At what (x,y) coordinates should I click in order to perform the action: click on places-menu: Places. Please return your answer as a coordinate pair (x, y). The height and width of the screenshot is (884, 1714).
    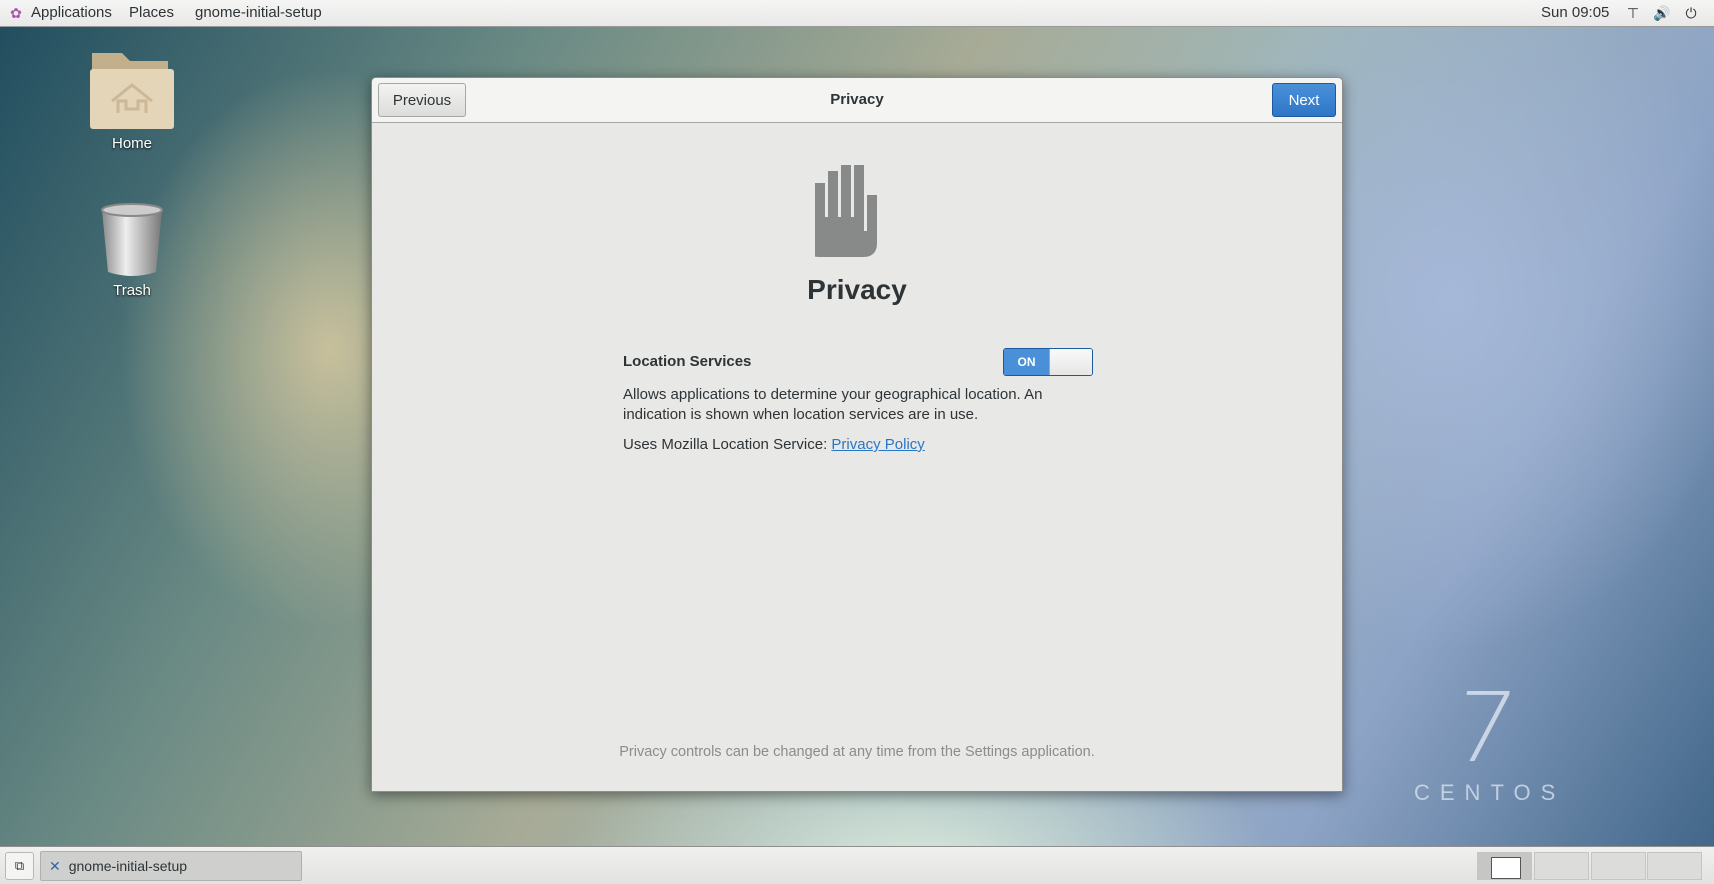
    Looking at the image, I should click on (151, 12).